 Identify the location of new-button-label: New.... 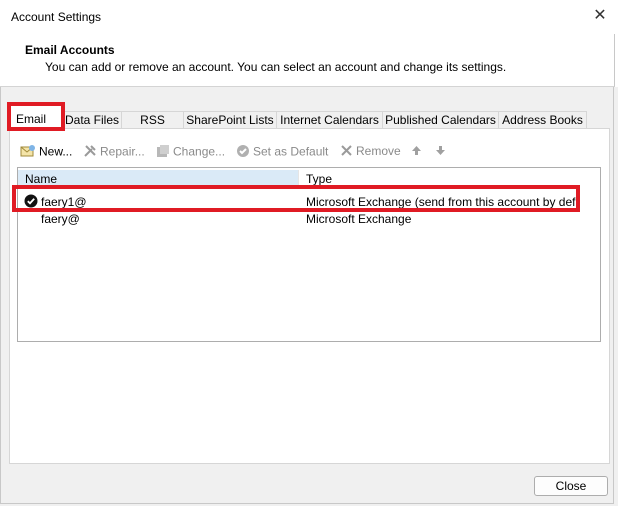
(56, 151).